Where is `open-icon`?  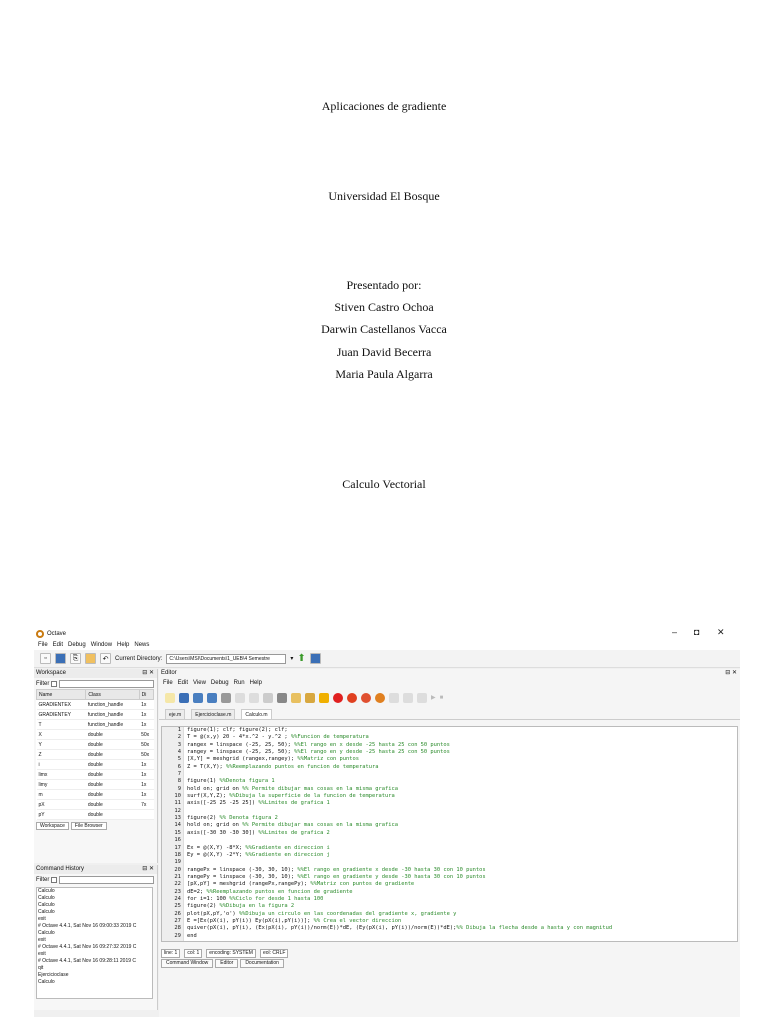 open-icon is located at coordinates (184, 697).